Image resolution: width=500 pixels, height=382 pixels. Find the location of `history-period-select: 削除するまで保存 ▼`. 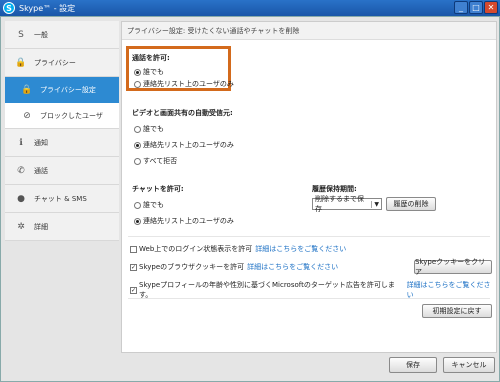

history-period-select: 削除するまで保存 ▼ is located at coordinates (347, 204).